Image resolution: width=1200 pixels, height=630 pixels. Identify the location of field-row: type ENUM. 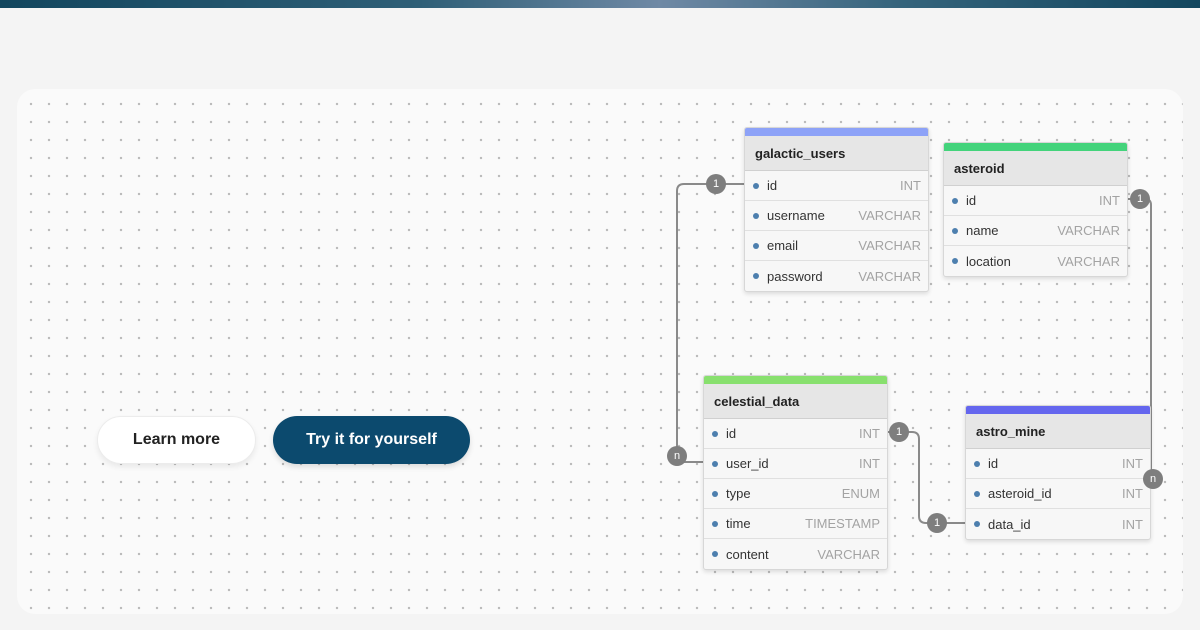
(795, 494).